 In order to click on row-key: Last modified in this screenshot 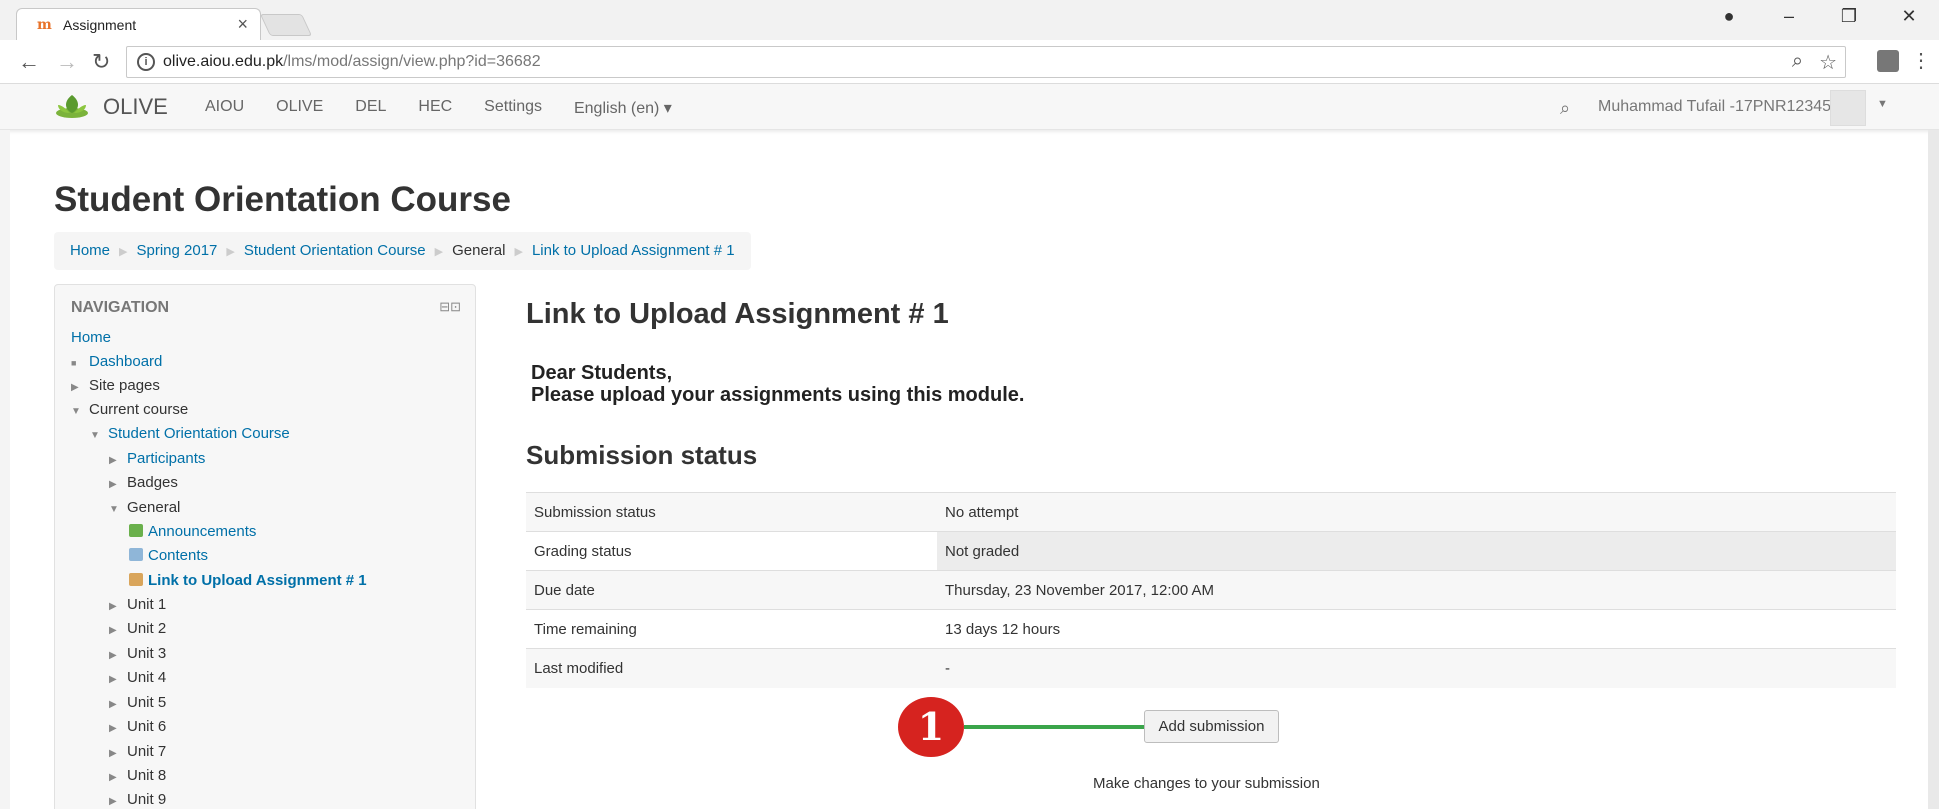, I will do `click(731, 668)`.